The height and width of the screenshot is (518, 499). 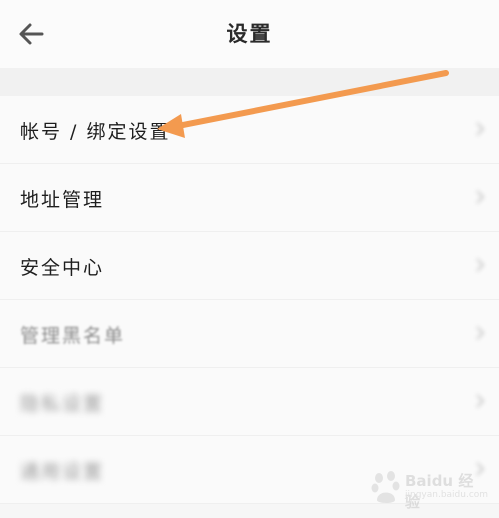 What do you see at coordinates (249, 266) in the screenshot?
I see `menu-item-security-center: 安全中心` at bounding box center [249, 266].